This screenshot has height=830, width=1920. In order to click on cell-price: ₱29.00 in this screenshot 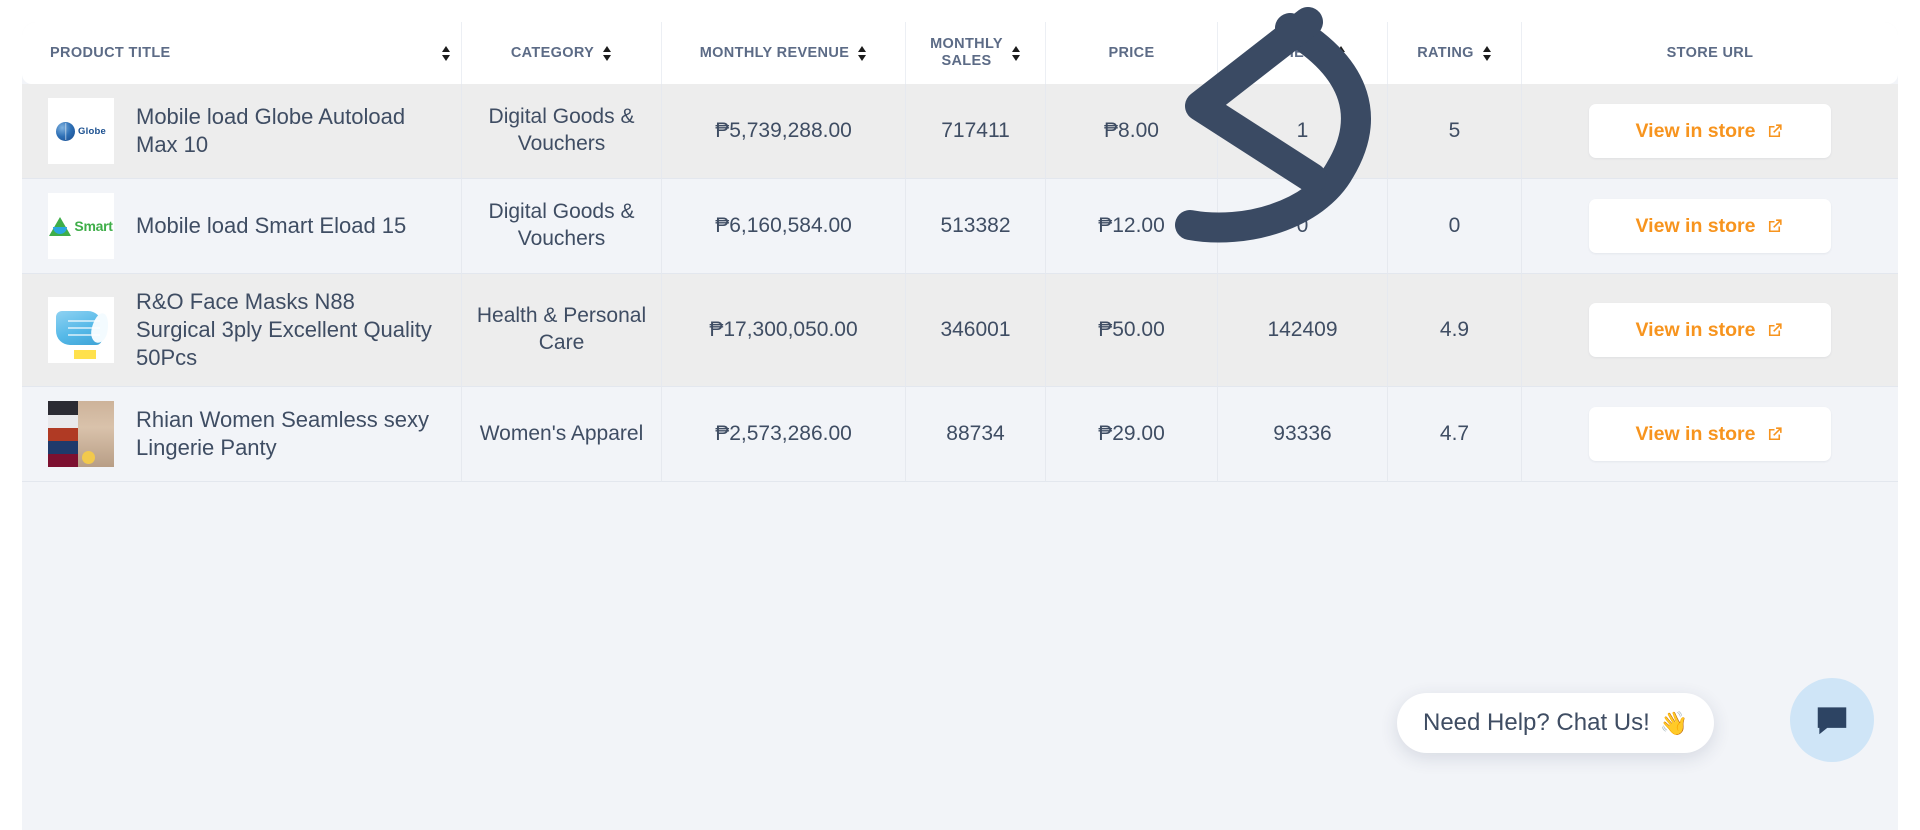, I will do `click(1132, 435)`.